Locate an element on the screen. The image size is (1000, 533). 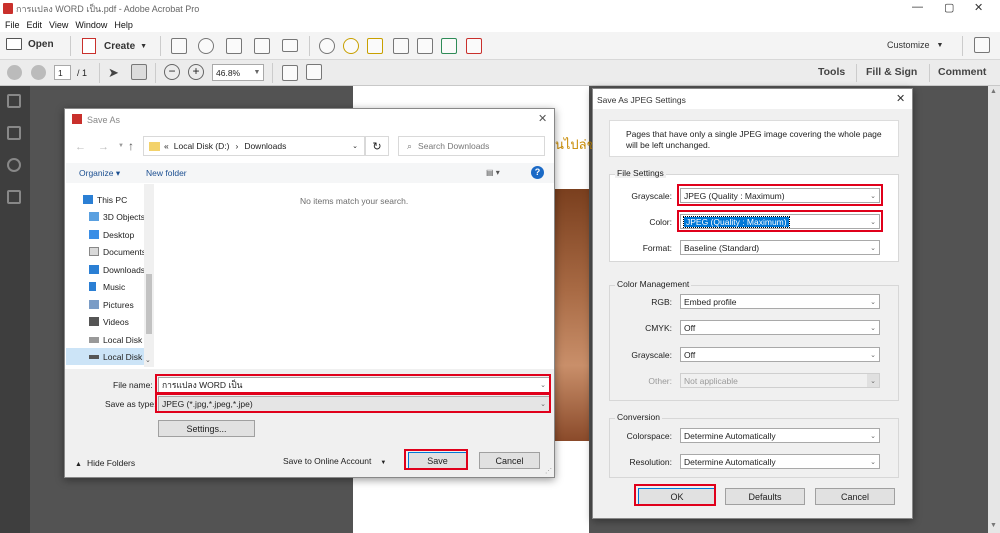
folder-icon is located at coordinates (14, 44).